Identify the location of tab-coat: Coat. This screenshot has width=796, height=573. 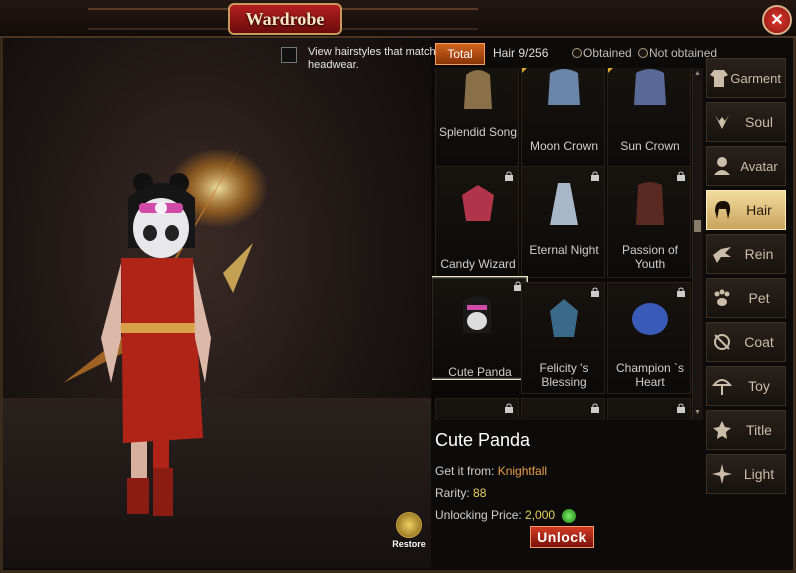
(746, 342).